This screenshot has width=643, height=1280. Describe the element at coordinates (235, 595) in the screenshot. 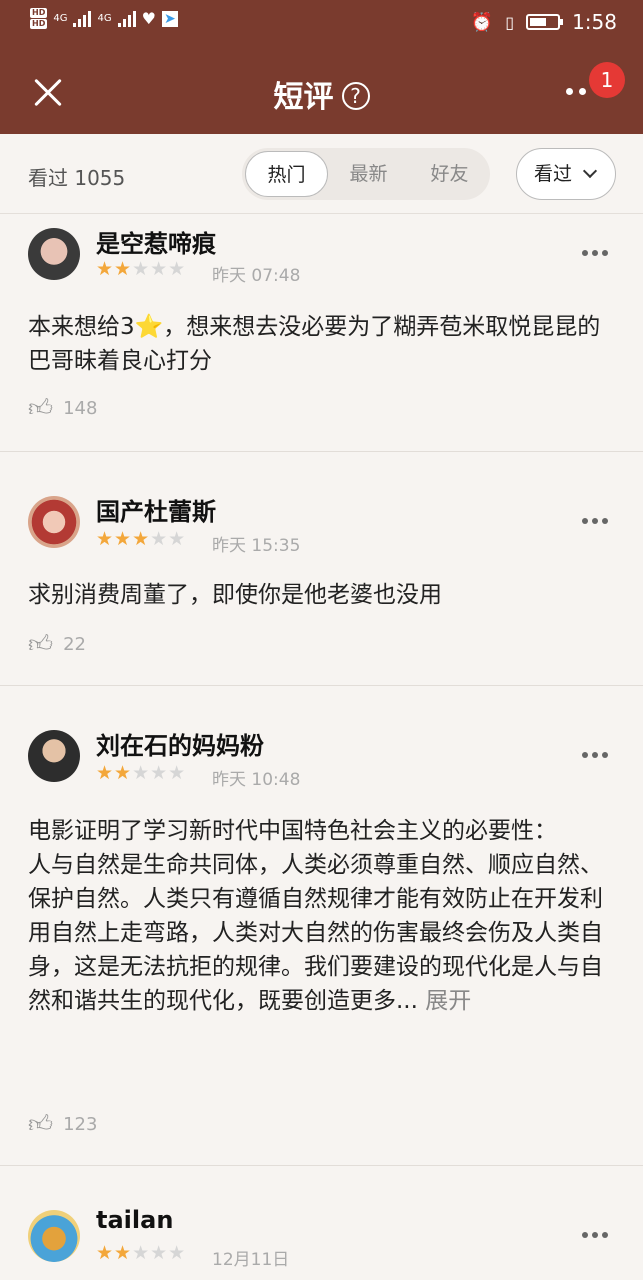

I see `review-text: 求别消费周董了，即使你是他老婆也没用` at that location.